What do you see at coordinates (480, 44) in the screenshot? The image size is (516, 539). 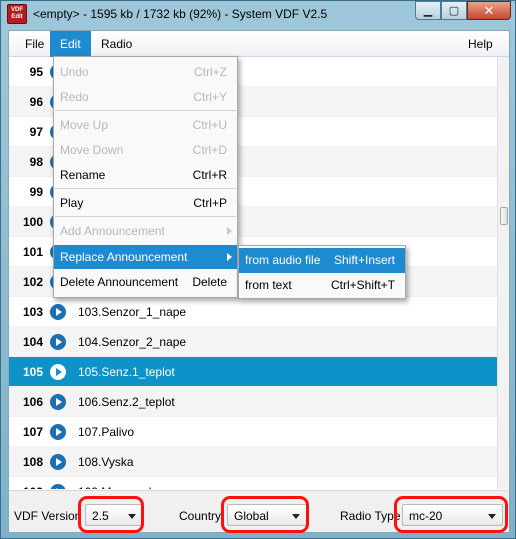 I see `menu-help: Help` at bounding box center [480, 44].